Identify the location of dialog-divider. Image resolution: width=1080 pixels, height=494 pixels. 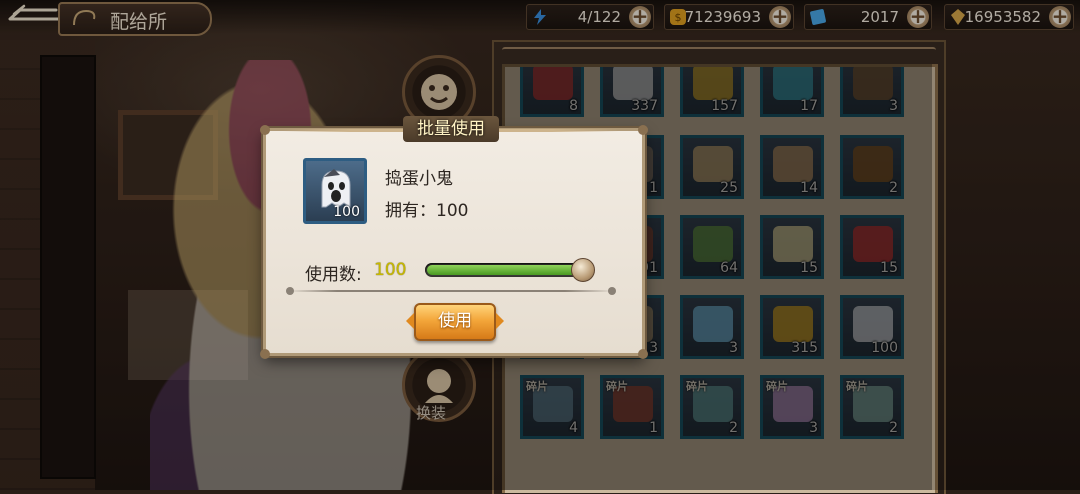
(451, 291).